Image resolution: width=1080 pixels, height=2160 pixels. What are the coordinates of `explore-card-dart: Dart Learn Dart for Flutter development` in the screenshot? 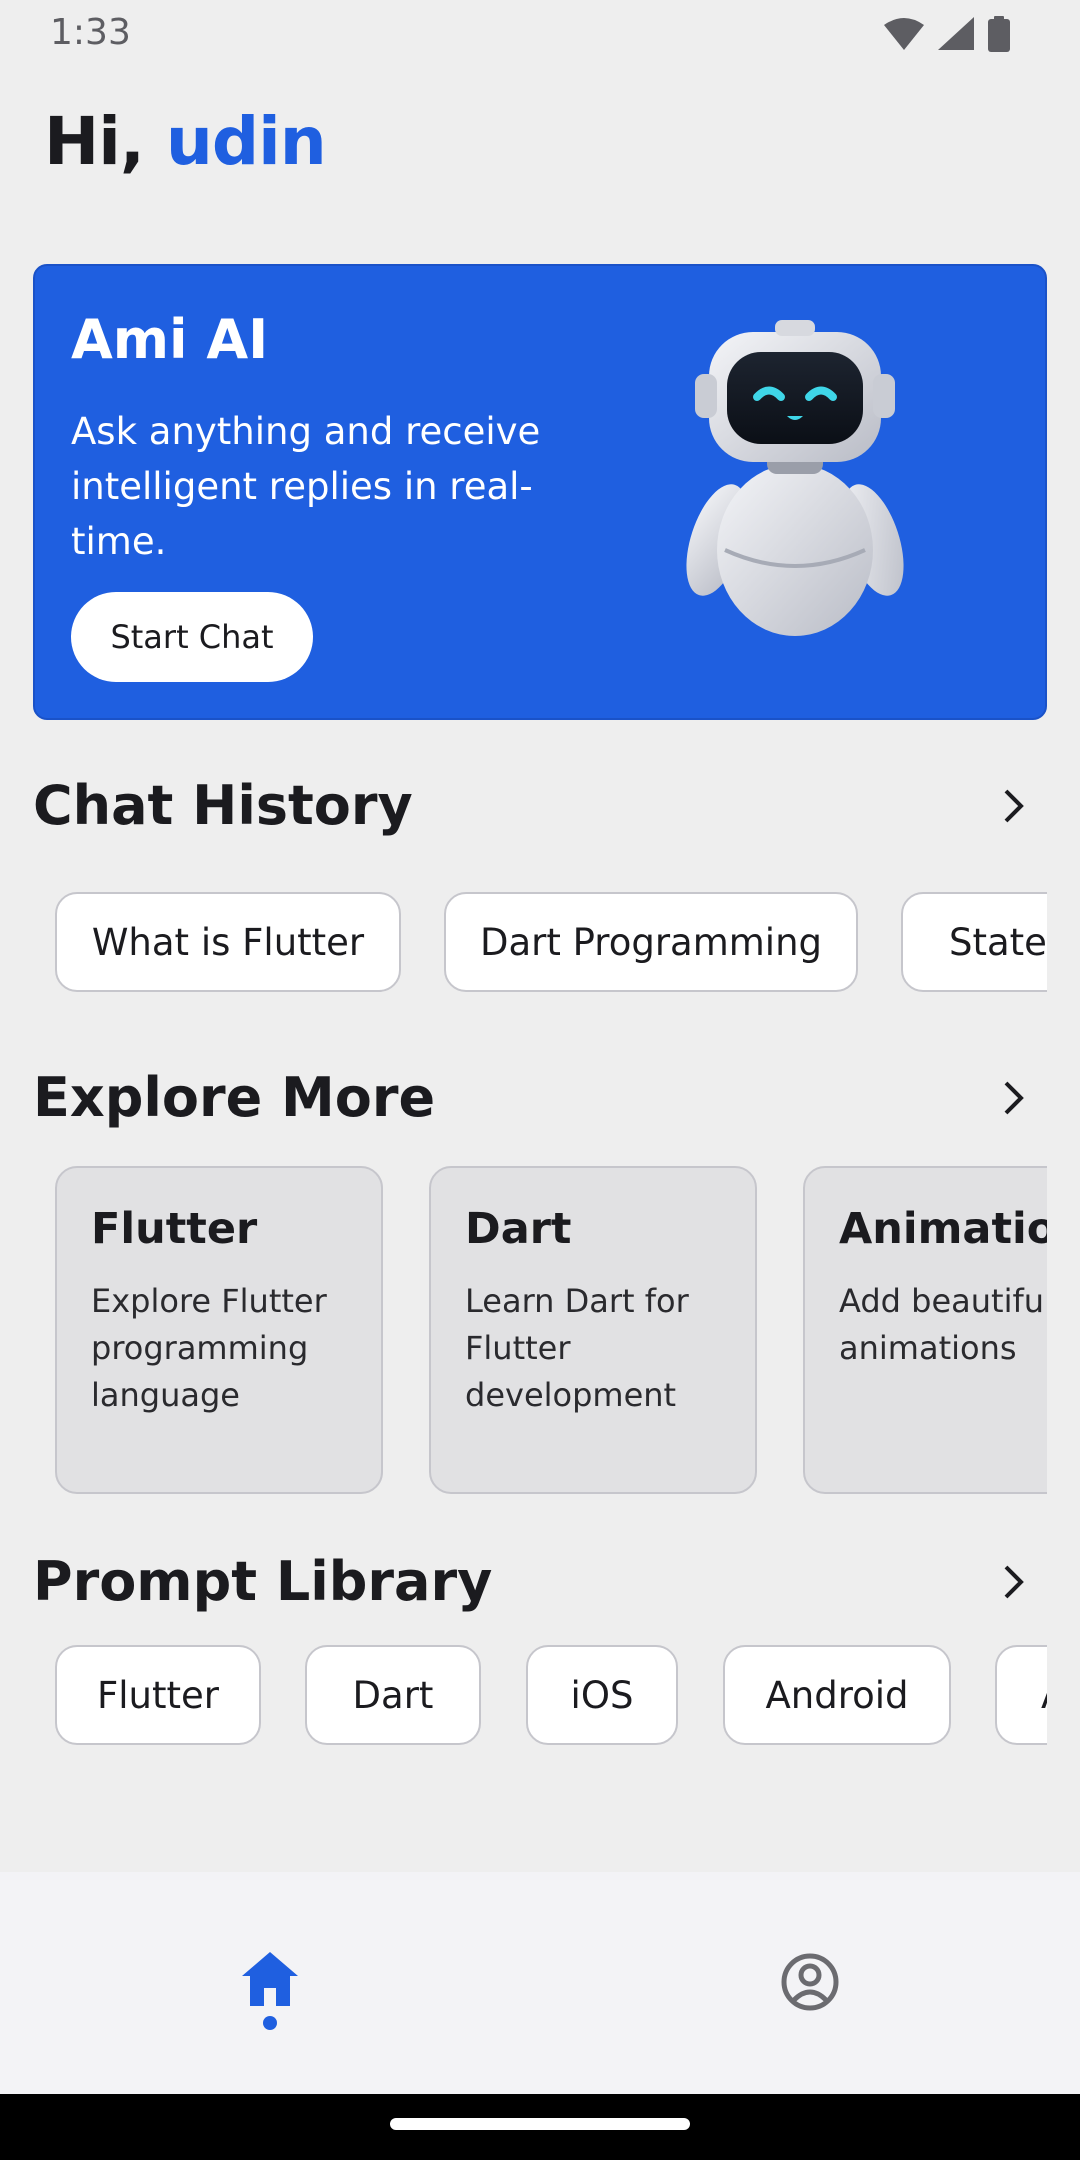 It's located at (593, 1330).